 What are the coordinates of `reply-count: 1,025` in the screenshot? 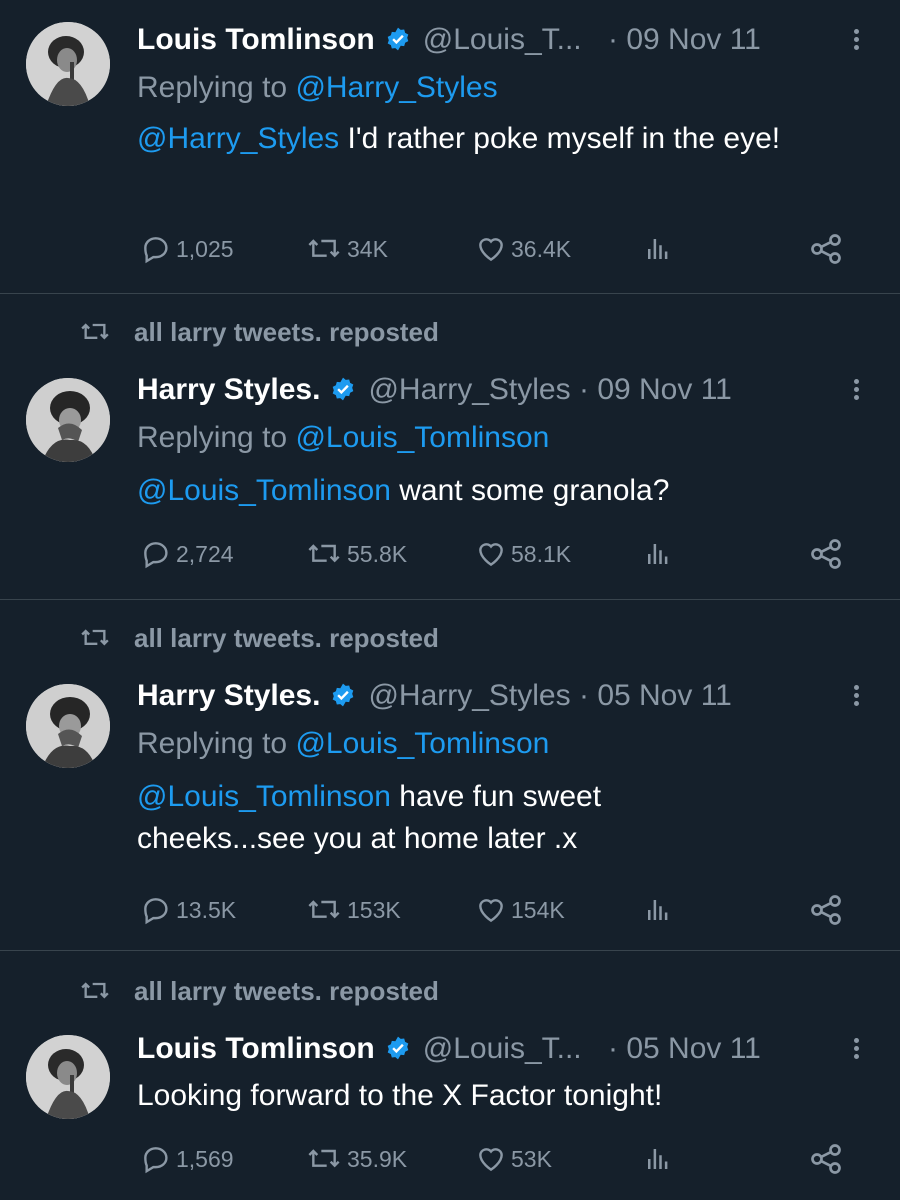 It's located at (205, 248).